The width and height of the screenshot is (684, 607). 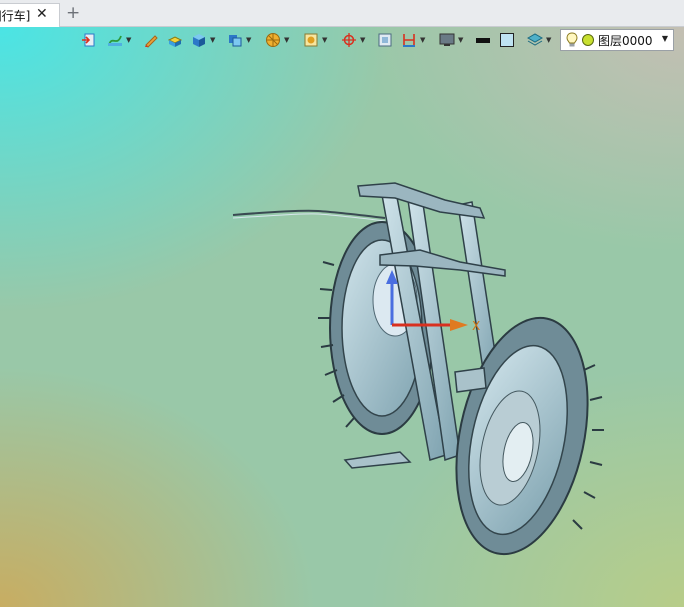 What do you see at coordinates (115, 40) in the screenshot?
I see `sketch-icon` at bounding box center [115, 40].